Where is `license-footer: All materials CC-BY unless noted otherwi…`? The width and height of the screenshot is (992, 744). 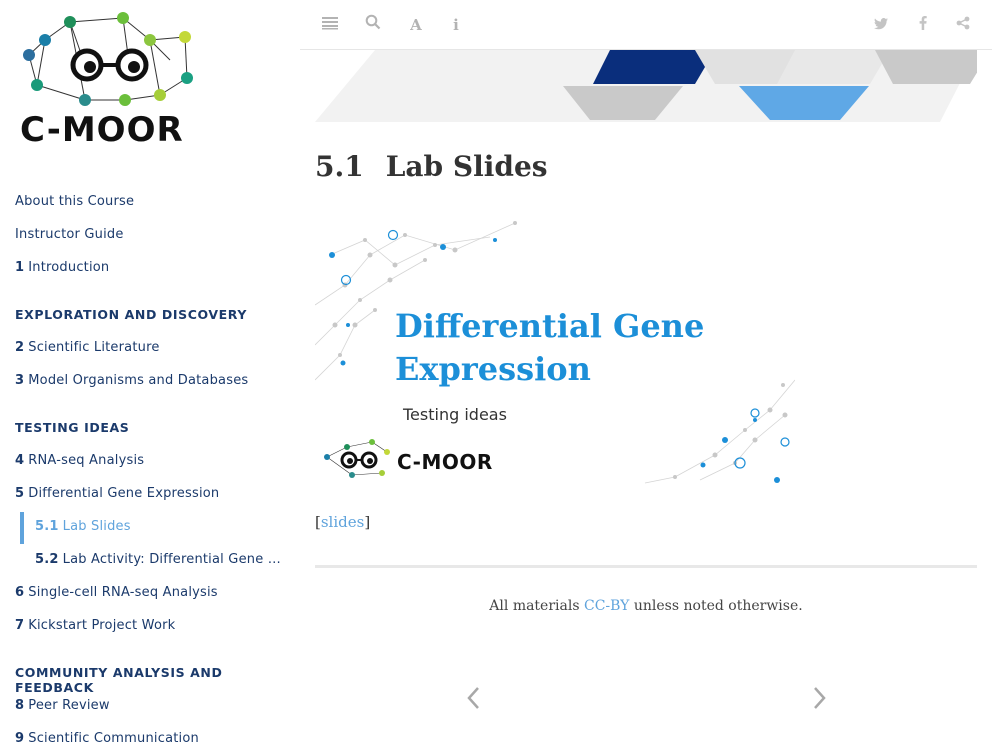 license-footer: All materials CC-BY unless noted otherwi… is located at coordinates (646, 606).